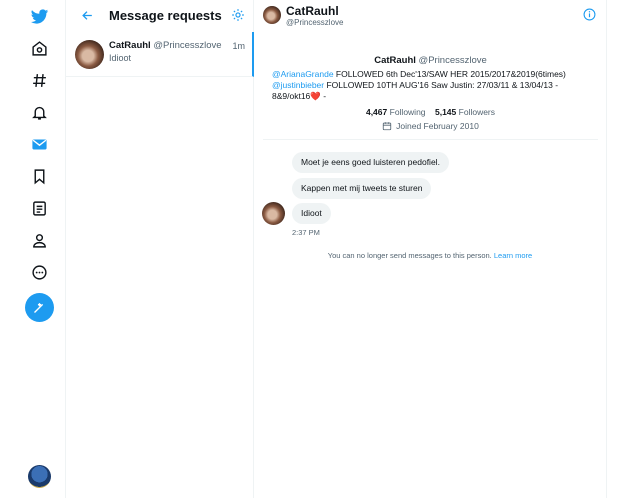  I want to click on home-icon, so click(39, 48).